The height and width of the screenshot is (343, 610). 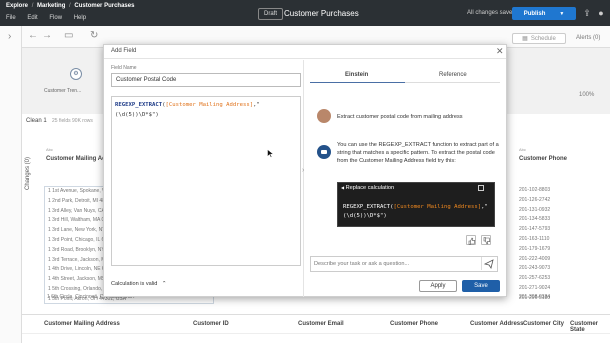 What do you see at coordinates (33, 35) in the screenshot?
I see `back-arrow-icon: ←` at bounding box center [33, 35].